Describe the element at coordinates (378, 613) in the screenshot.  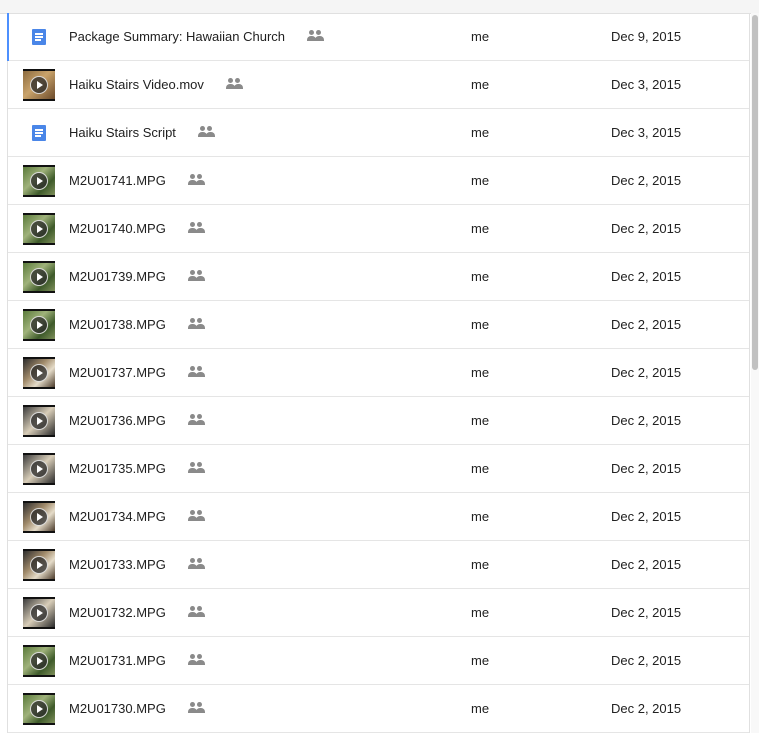
I see `file-row: M2U01732.MPG me Dec 2, 2015` at that location.